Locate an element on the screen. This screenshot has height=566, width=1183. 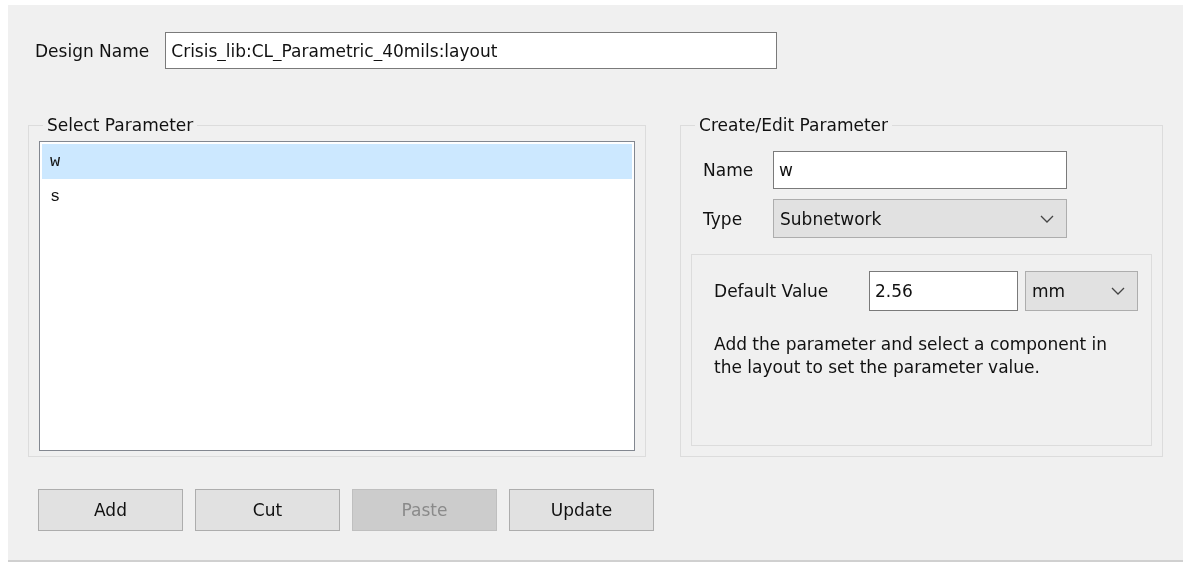
action-button: Add is located at coordinates (110, 510).